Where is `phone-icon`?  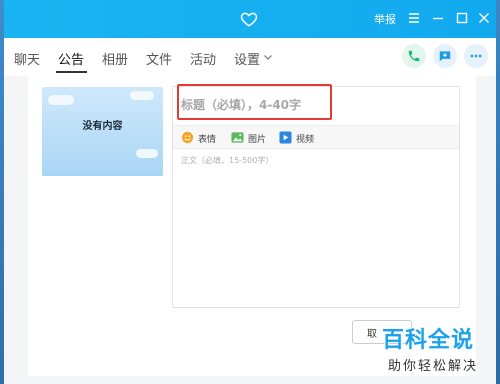
phone-icon is located at coordinates (414, 56).